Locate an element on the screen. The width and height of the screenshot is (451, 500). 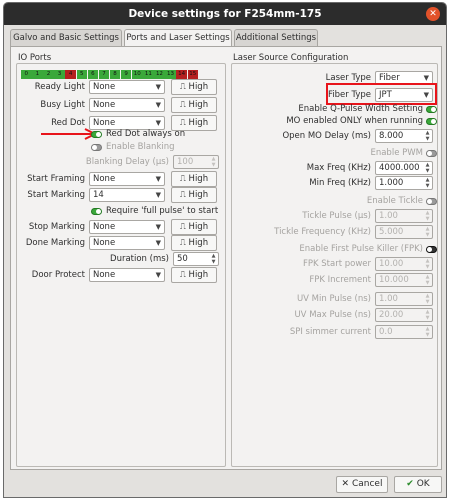
io-port-7-indicator: 7 is located at coordinates (104, 74).